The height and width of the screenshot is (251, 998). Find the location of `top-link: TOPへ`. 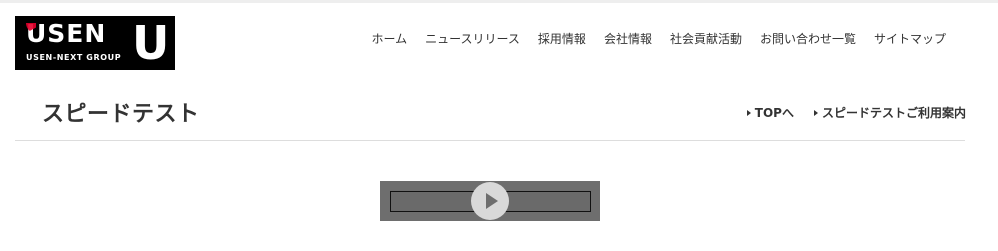

top-link: TOPへ is located at coordinates (770, 112).